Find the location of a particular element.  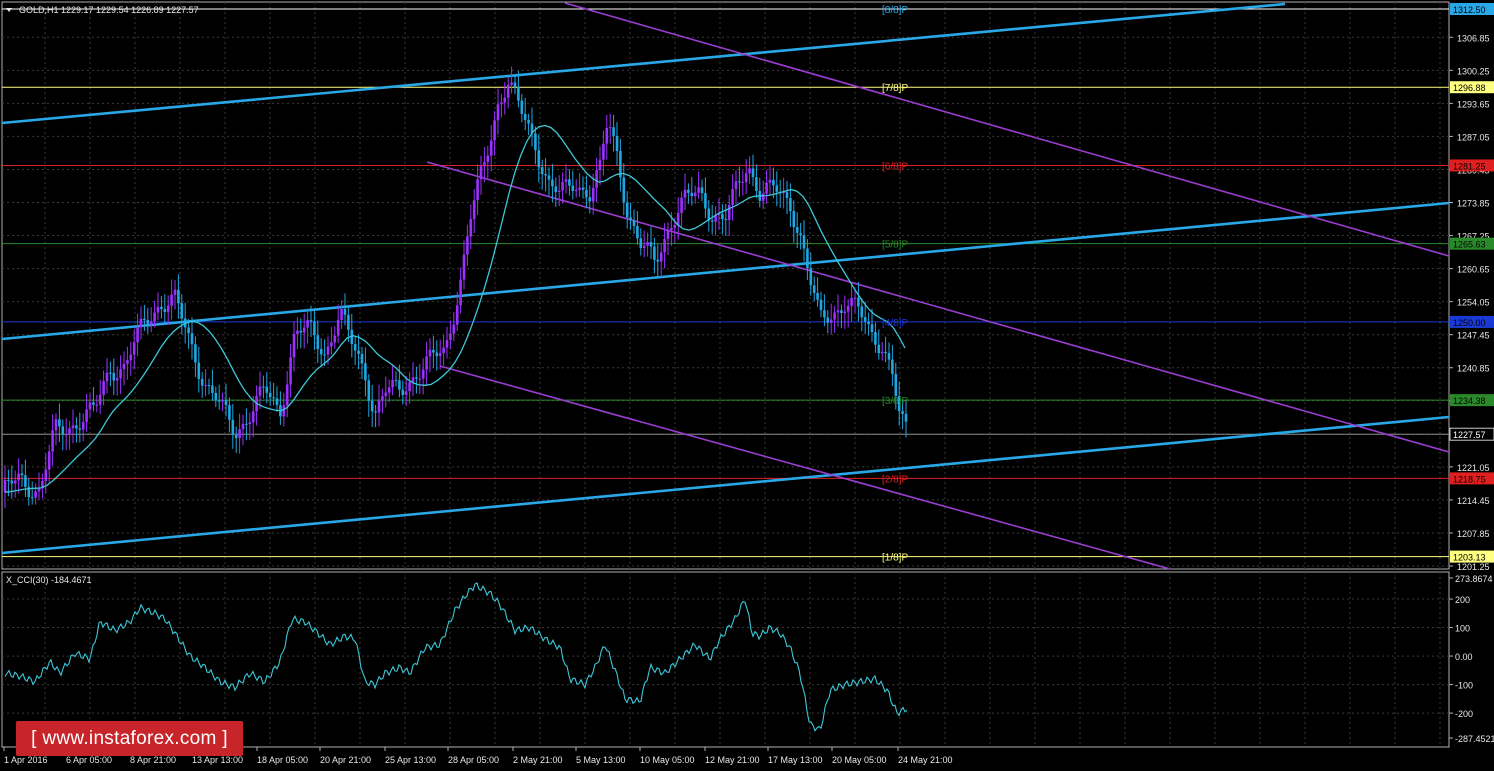

time-tick-label: 20 May 05:00 is located at coordinates (859, 760).